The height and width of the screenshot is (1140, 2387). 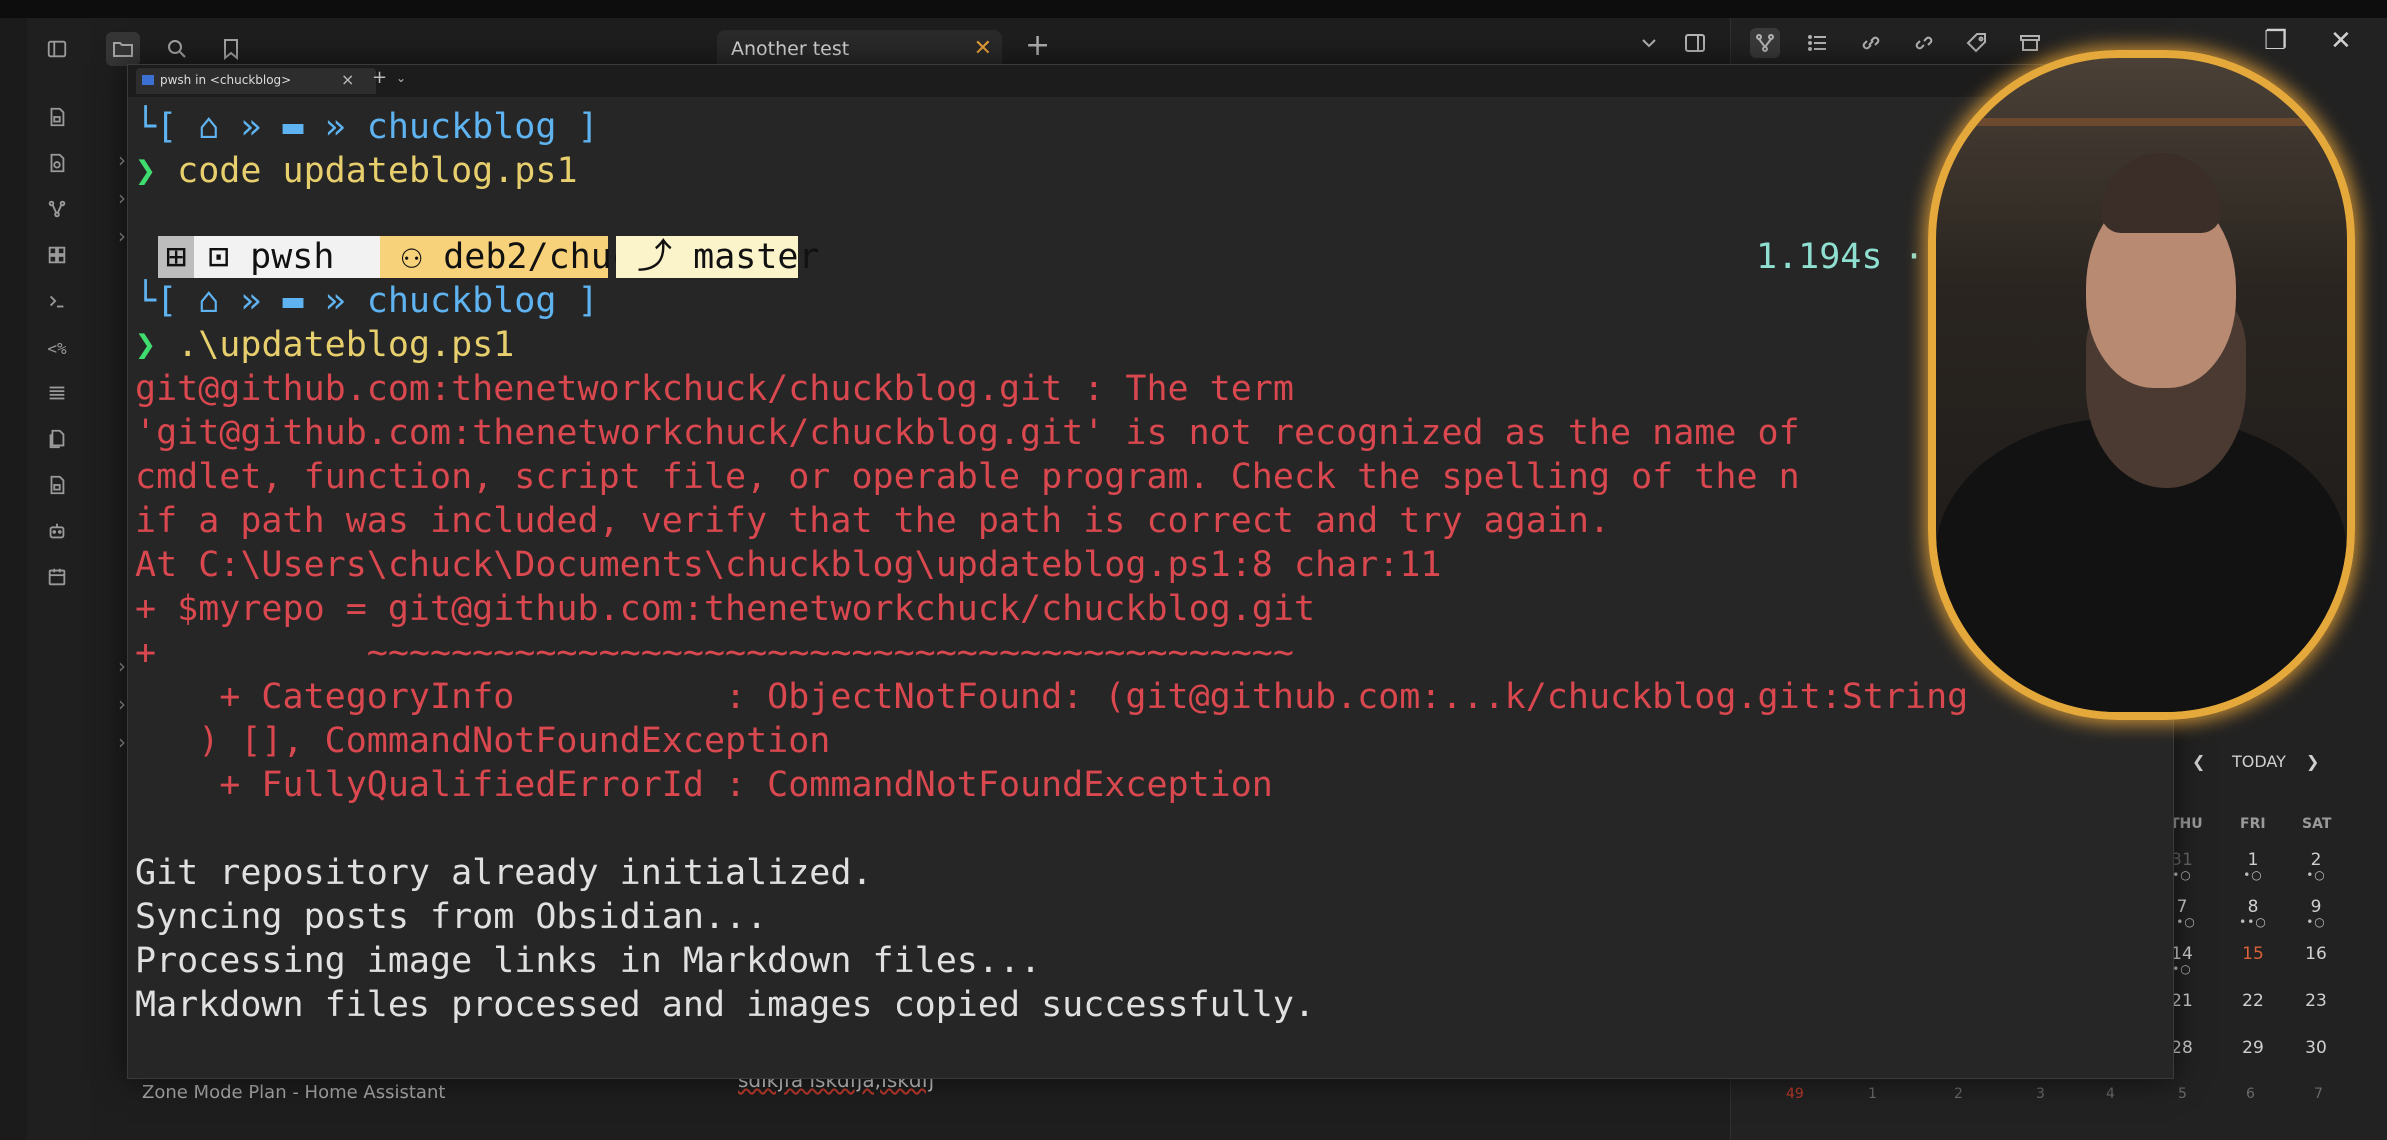 What do you see at coordinates (2316, 954) in the screenshot?
I see `calendar-day: 16` at bounding box center [2316, 954].